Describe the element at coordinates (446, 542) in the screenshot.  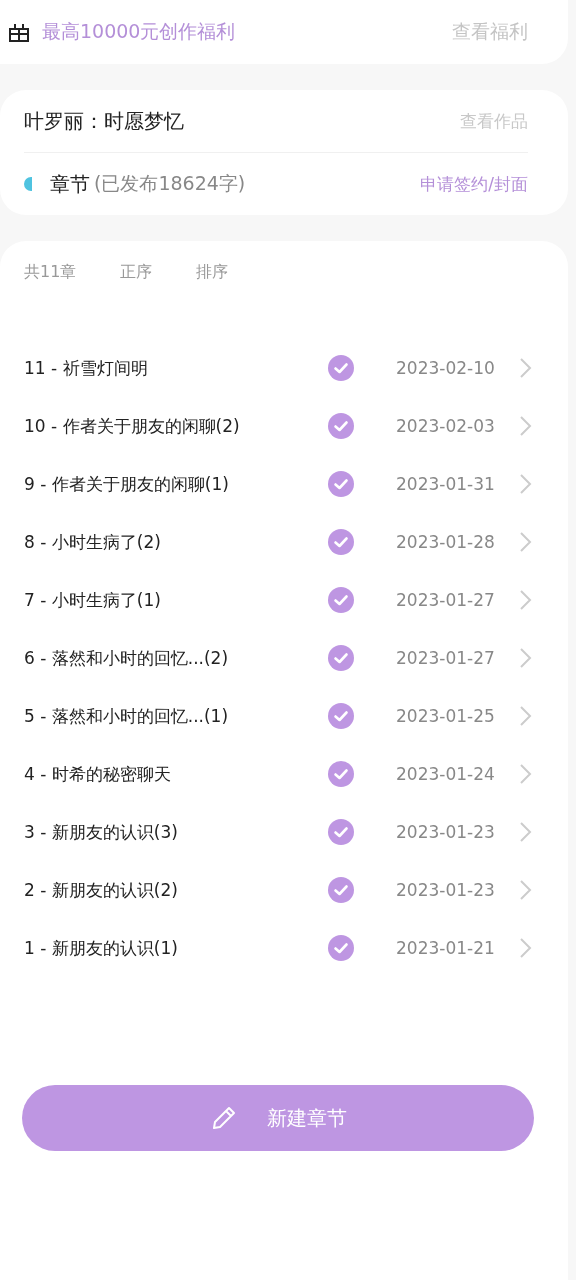
I see `chapter-date: 2023-01-28` at that location.